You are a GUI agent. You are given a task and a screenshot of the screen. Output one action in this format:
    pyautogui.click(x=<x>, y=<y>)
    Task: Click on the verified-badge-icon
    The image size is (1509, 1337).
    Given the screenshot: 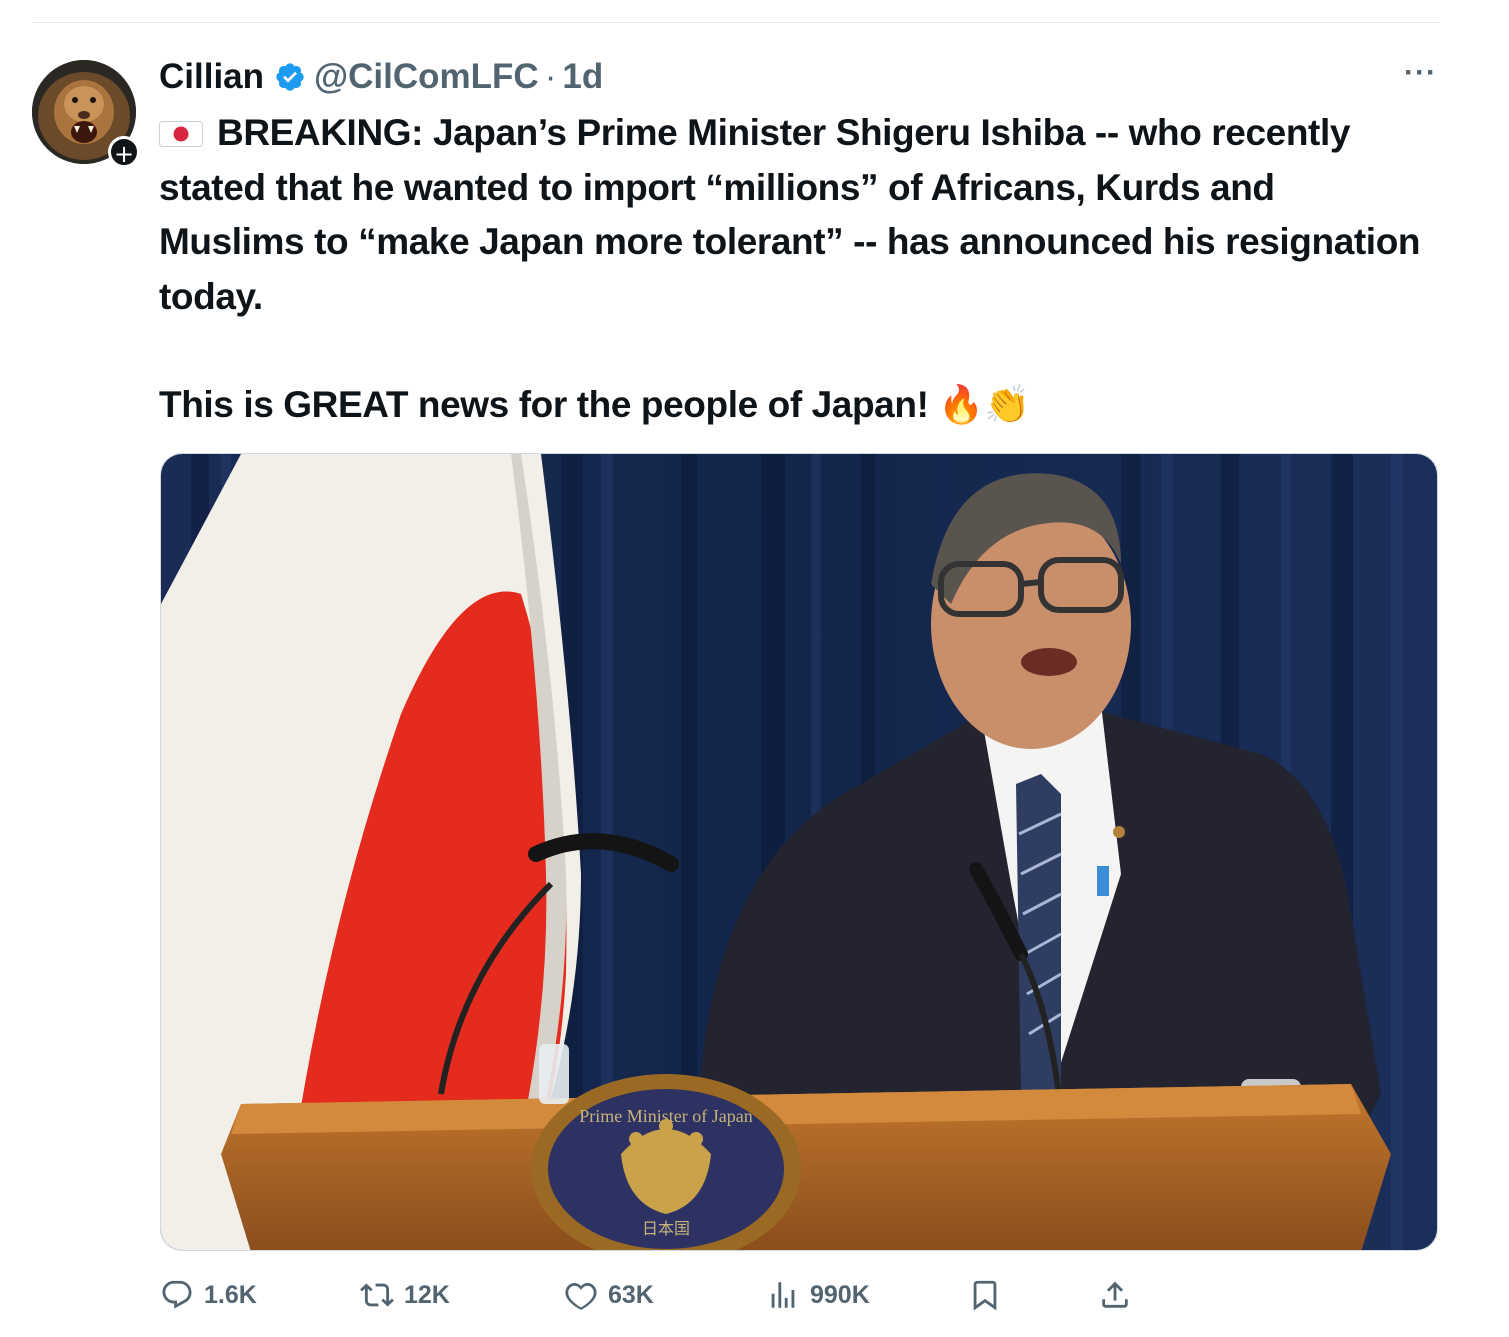 What is the action you would take?
    pyautogui.click(x=290, y=77)
    